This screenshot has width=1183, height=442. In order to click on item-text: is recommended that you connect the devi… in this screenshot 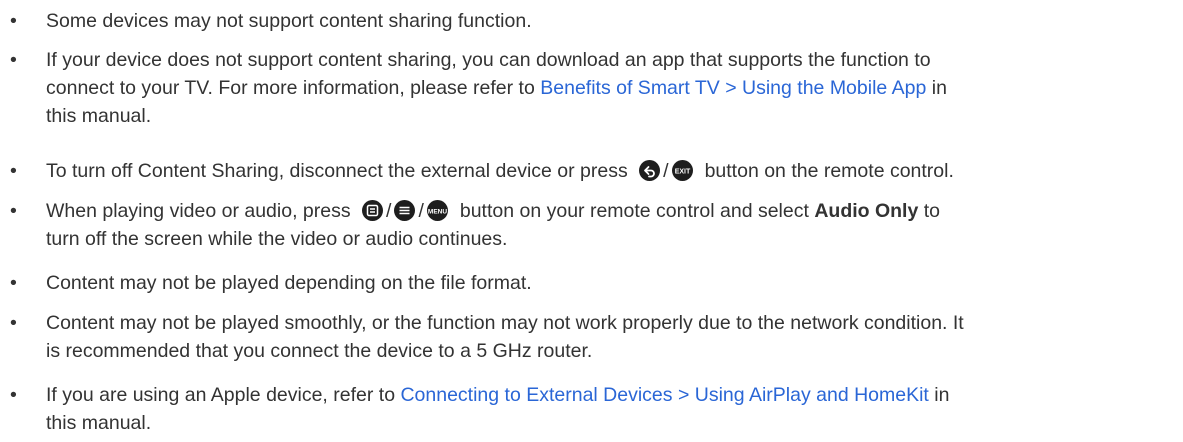, I will do `click(319, 351)`.